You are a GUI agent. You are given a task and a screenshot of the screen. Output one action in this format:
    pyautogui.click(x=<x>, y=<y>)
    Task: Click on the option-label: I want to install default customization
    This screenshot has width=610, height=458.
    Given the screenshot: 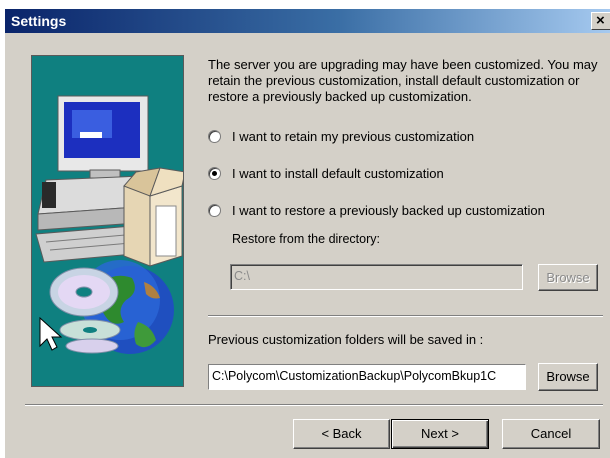 What is the action you would take?
    pyautogui.click(x=338, y=173)
    